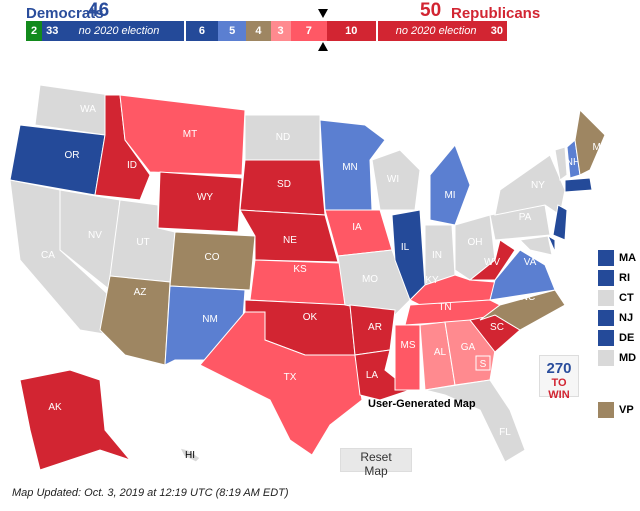  I want to click on state-label: LA, so click(372, 375).